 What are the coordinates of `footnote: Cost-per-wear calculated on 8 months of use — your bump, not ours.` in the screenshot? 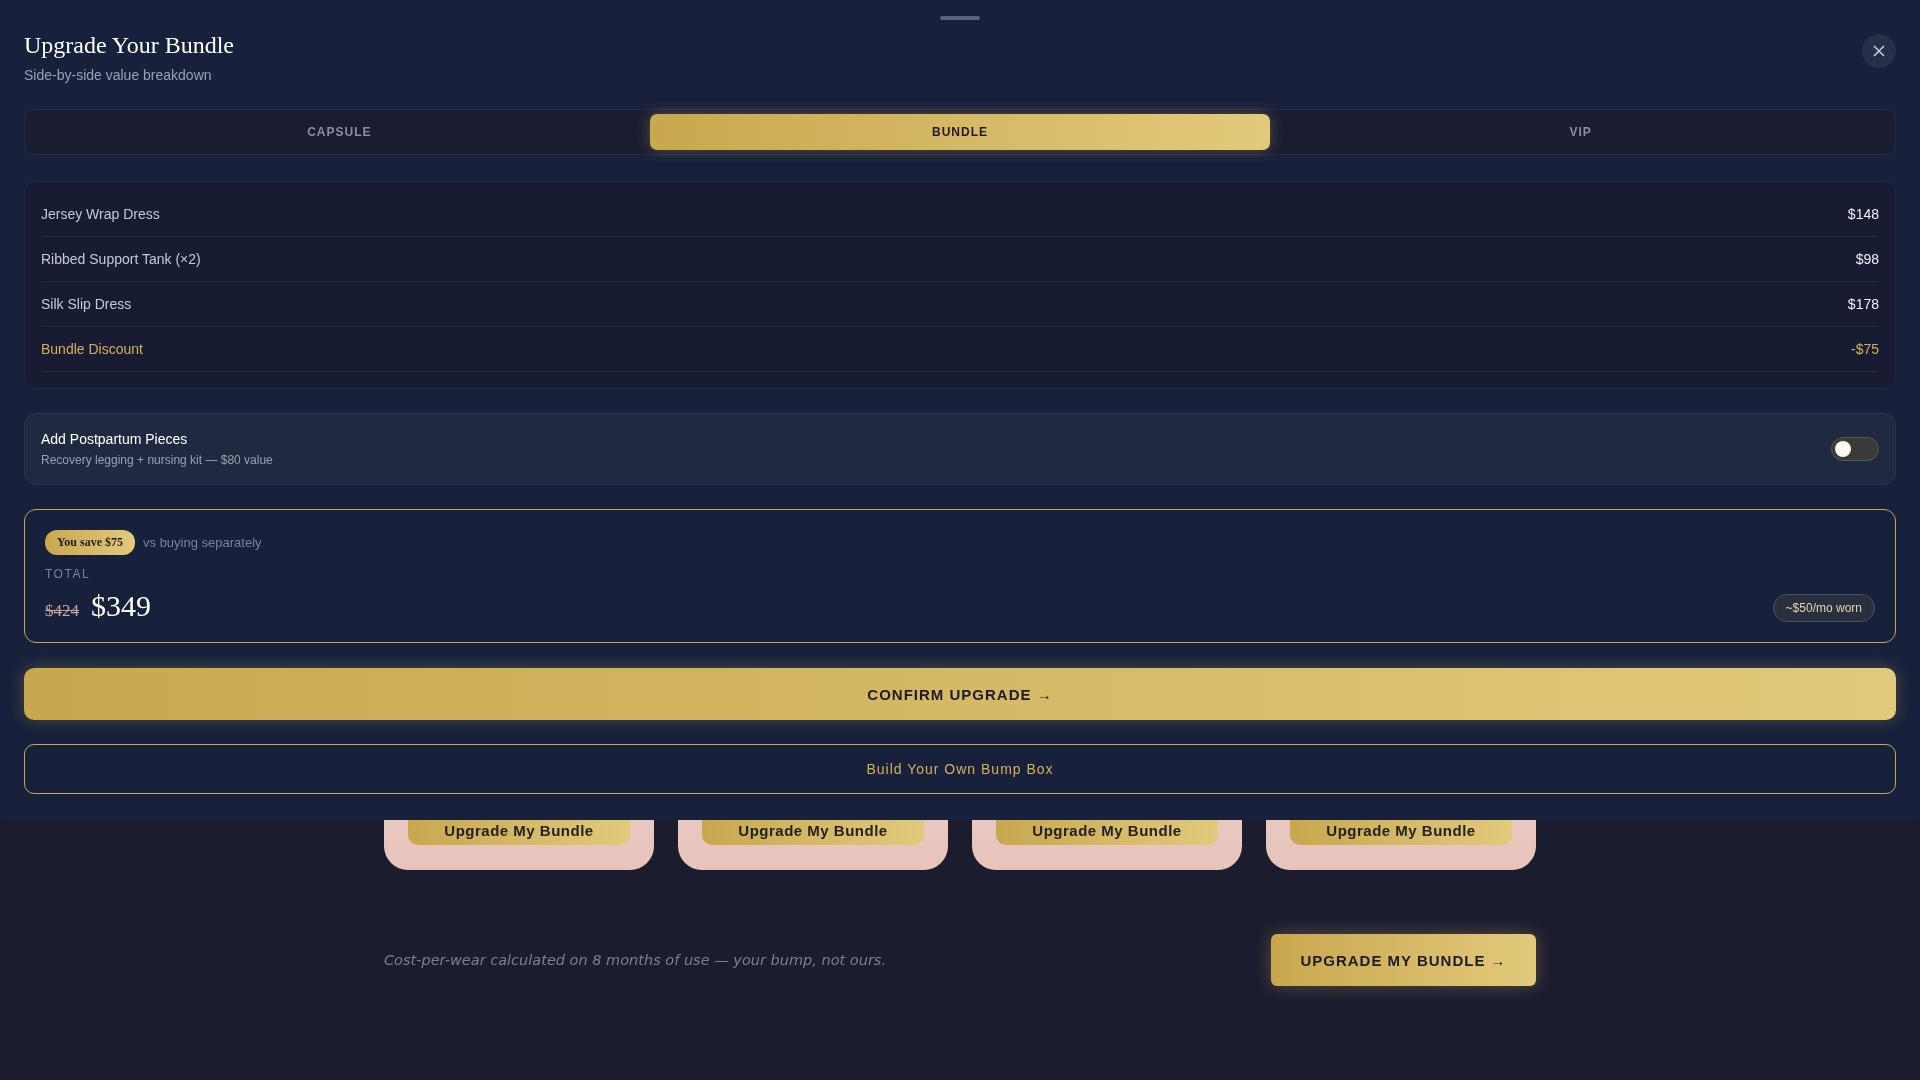 It's located at (635, 960).